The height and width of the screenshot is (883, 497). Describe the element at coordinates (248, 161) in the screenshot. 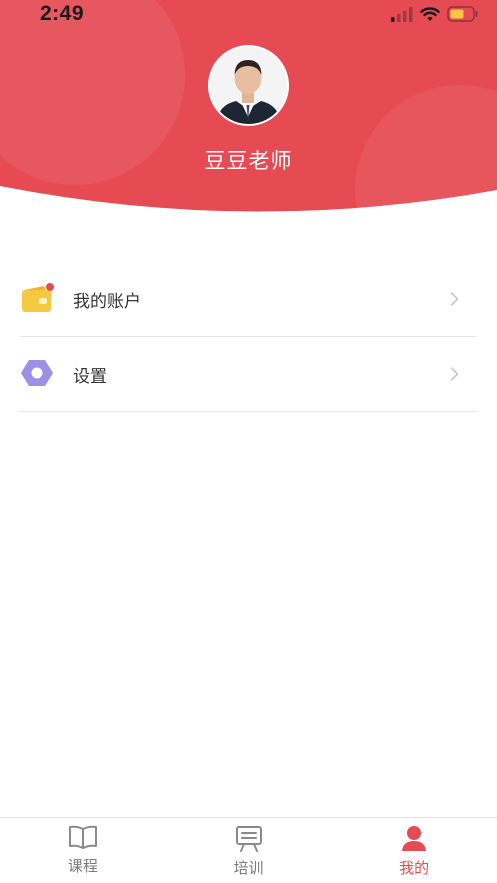

I see `profile-name: 豆豆老师` at that location.